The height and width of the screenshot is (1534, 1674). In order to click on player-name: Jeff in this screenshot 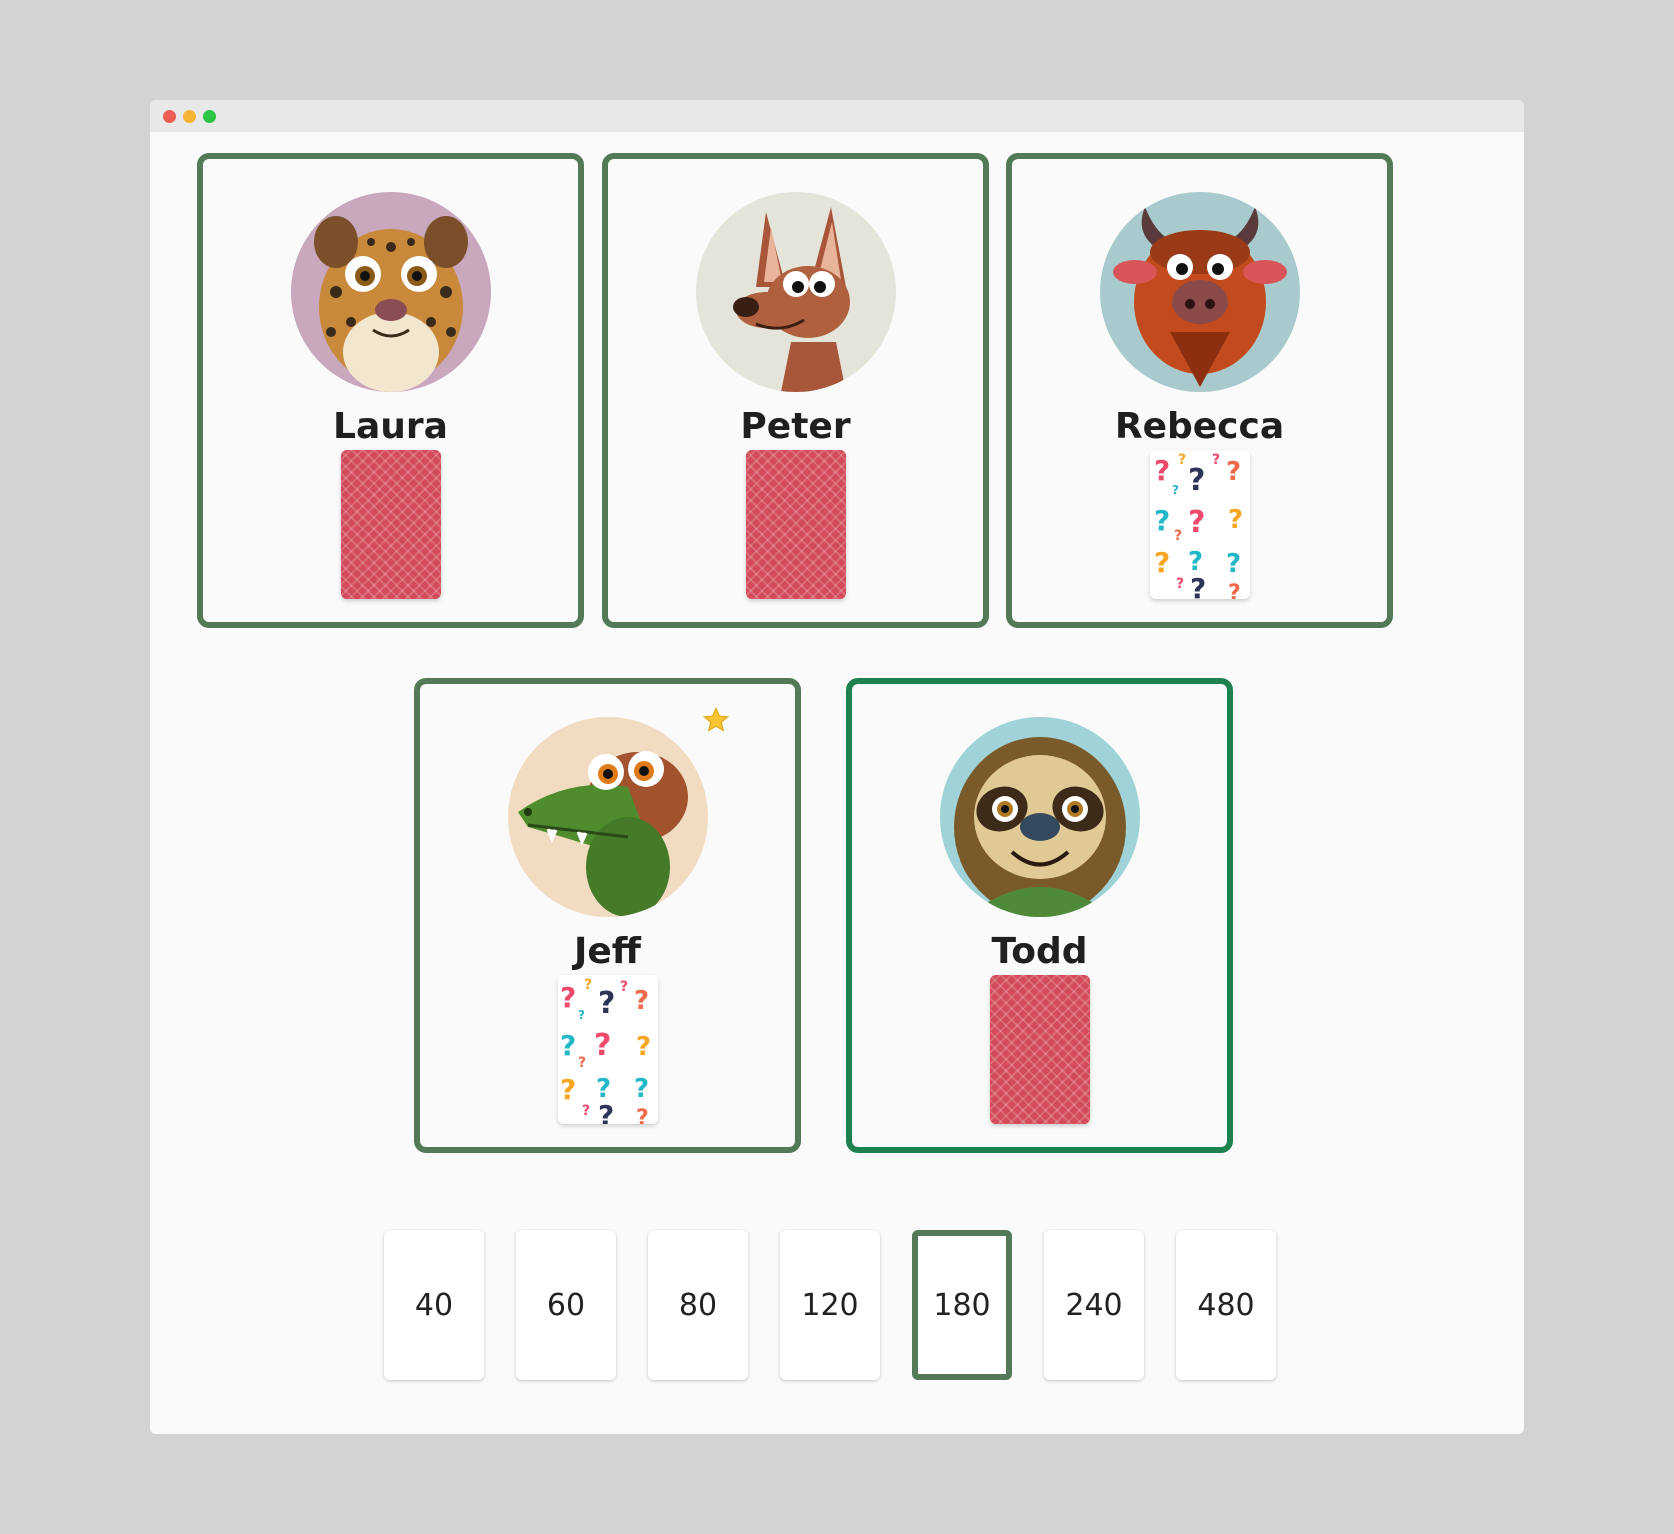, I will do `click(607, 951)`.